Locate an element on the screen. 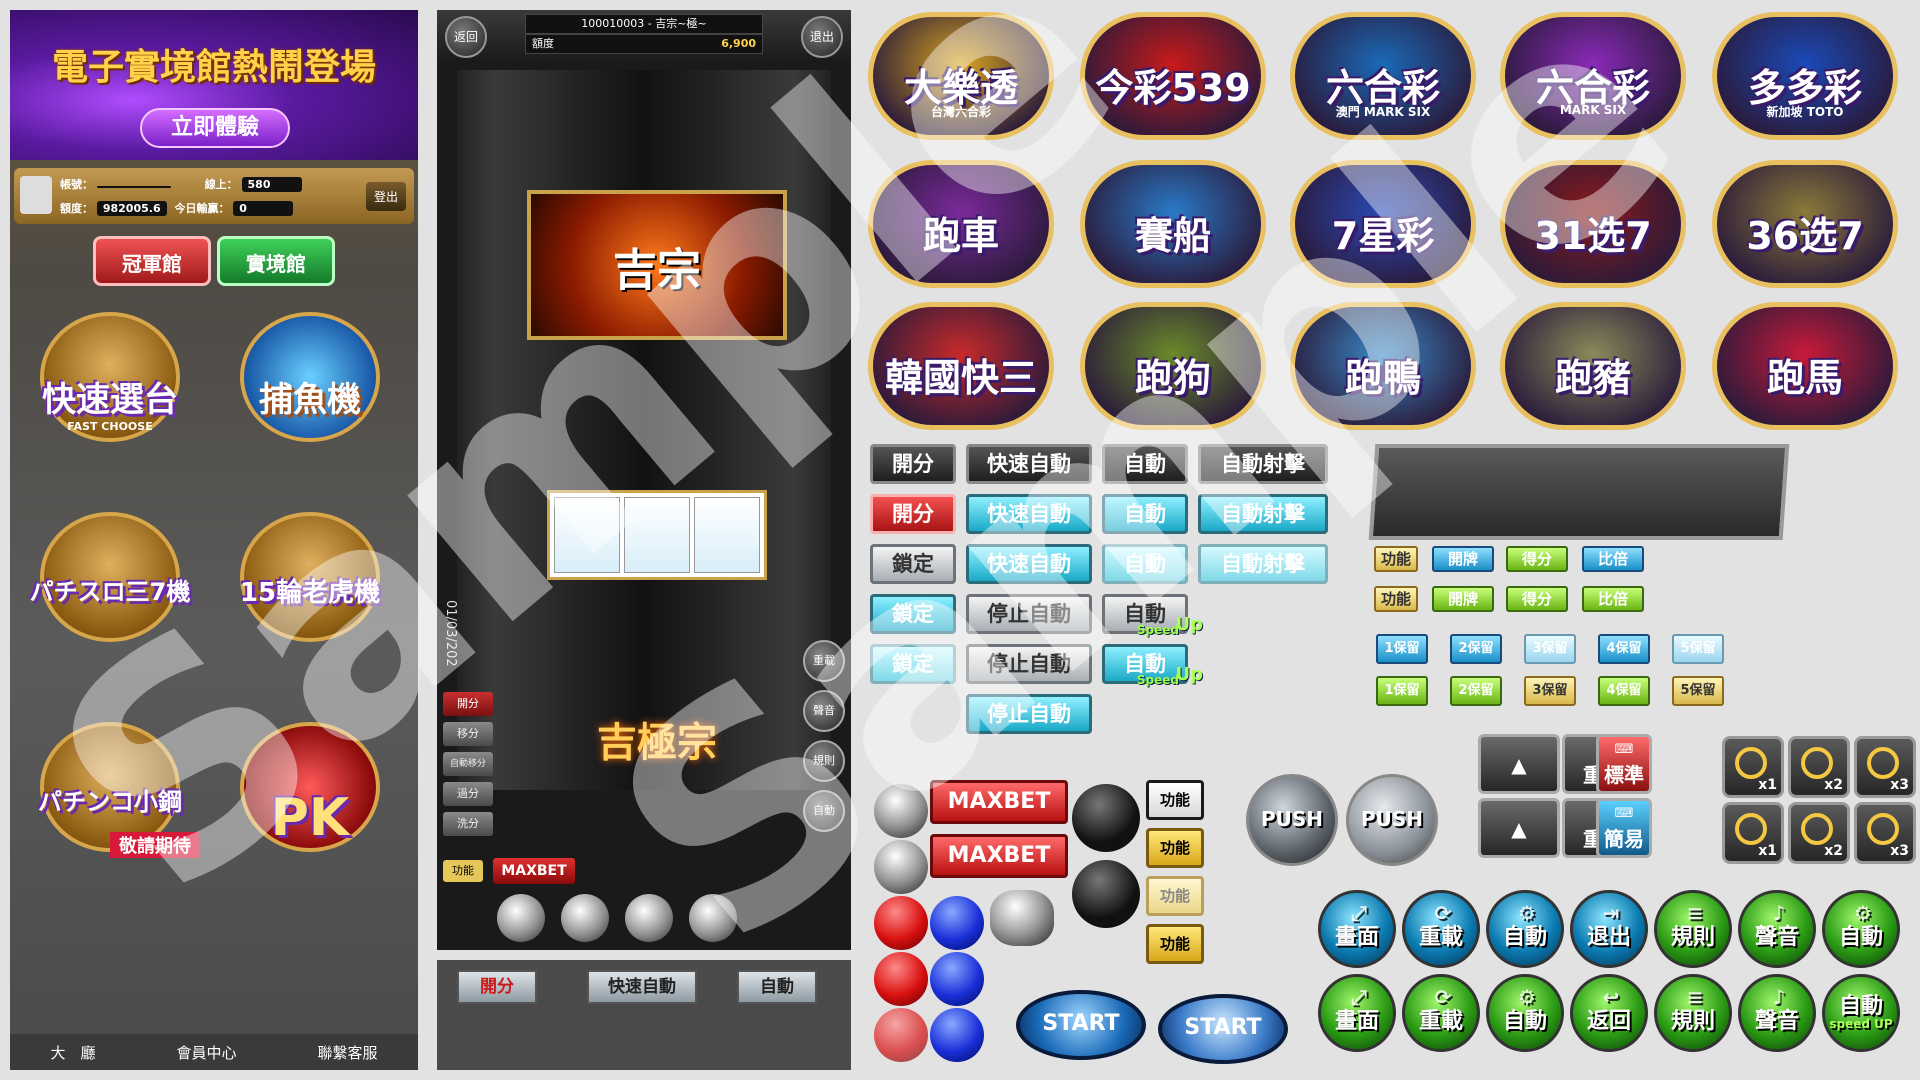  auto-speed-up-button: 自動 speed UP is located at coordinates (1861, 1013).